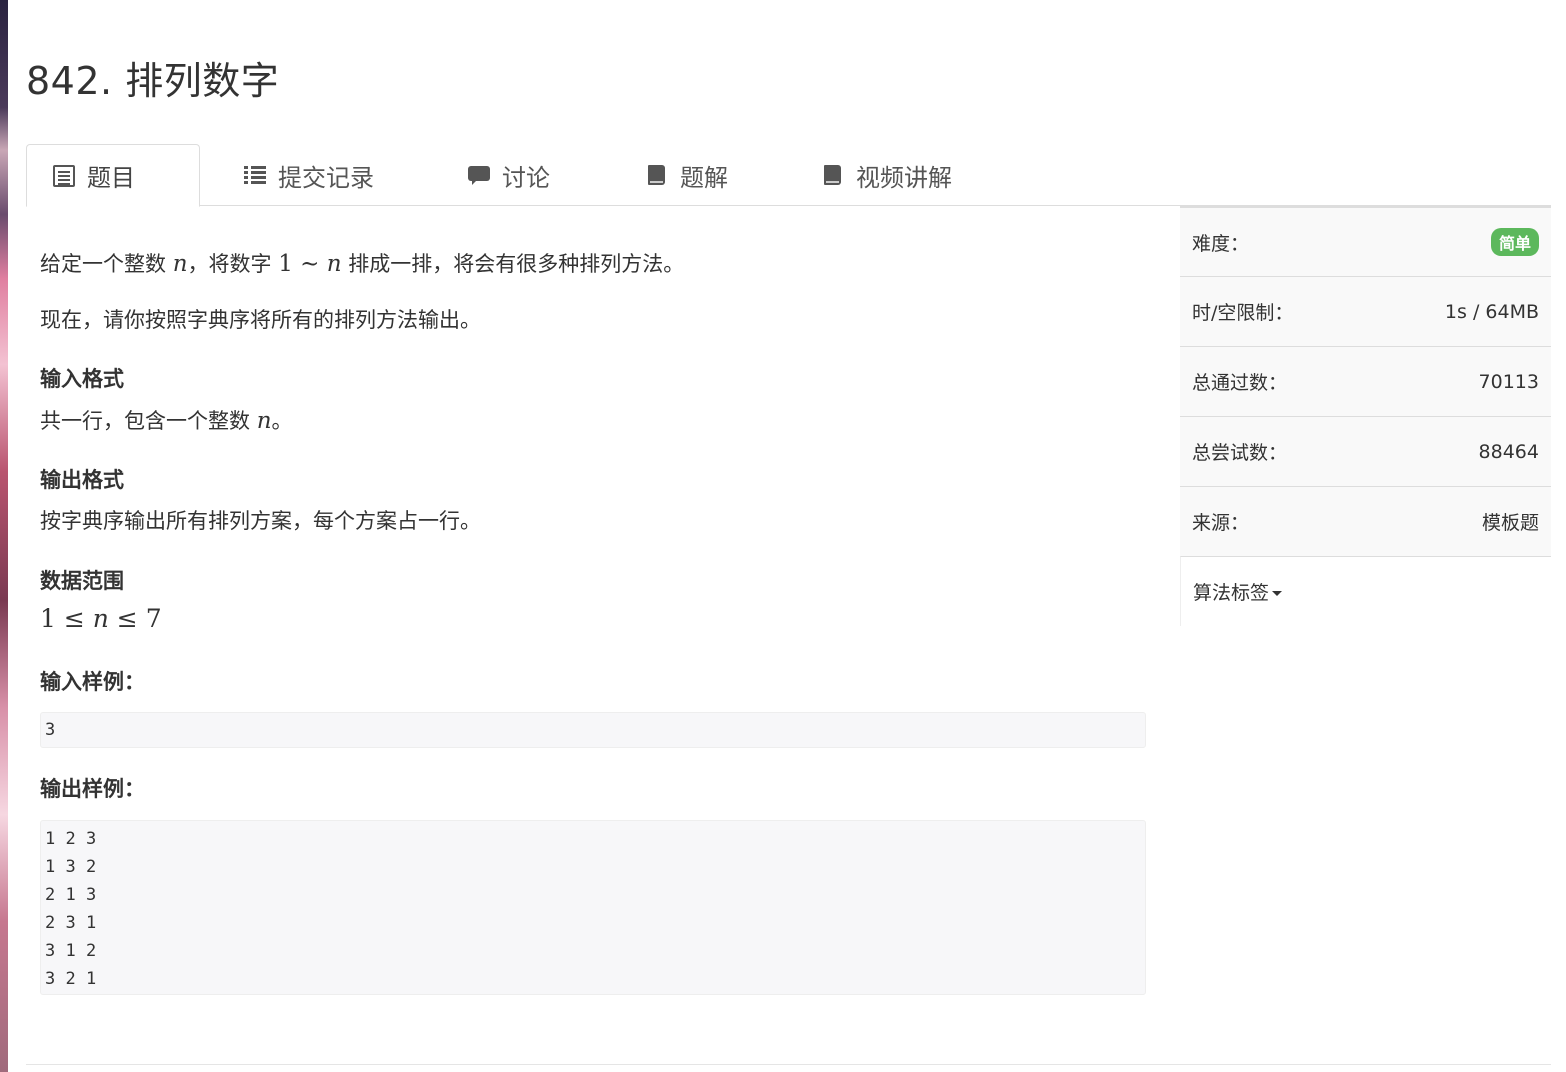 The height and width of the screenshot is (1072, 1566). What do you see at coordinates (101, 618) in the screenshot?
I see `data-range-formula: 1 ≤ n ≤ 7` at bounding box center [101, 618].